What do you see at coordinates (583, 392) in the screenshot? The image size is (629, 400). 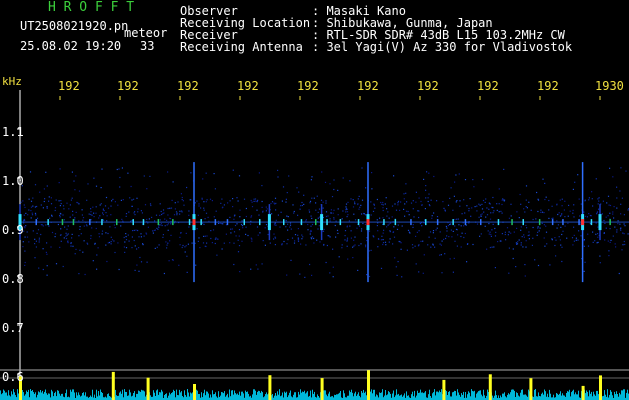 I see `spectrum-peak` at bounding box center [583, 392].